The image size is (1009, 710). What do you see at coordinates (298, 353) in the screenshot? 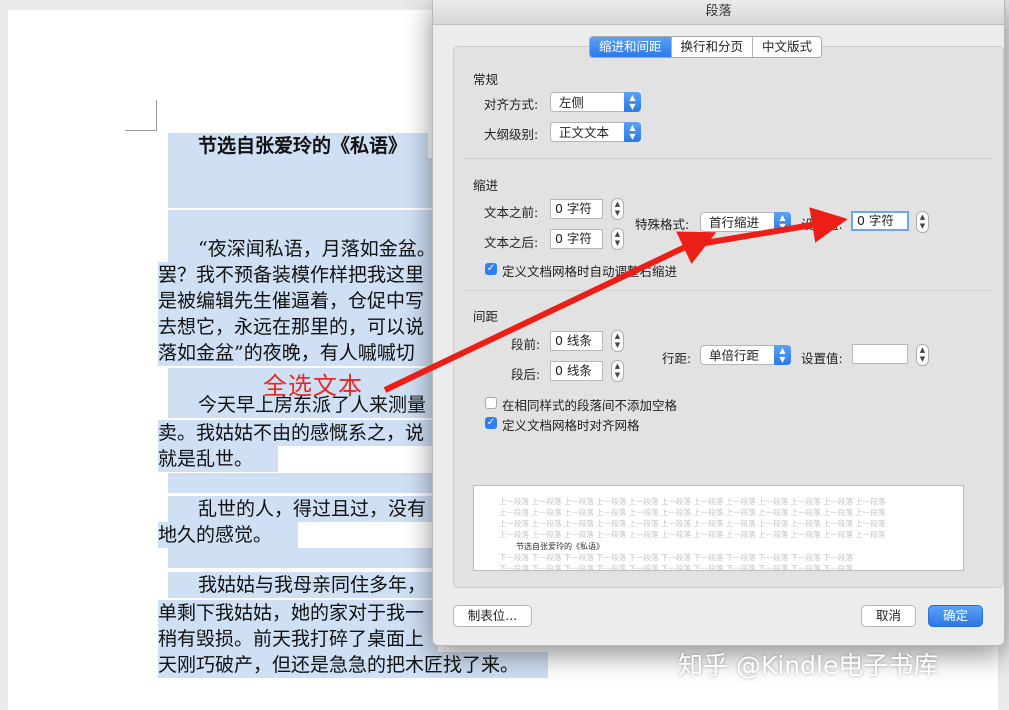
I see `document-line: 落如金盆”的夜晚，有人嘁嘁切` at bounding box center [298, 353].